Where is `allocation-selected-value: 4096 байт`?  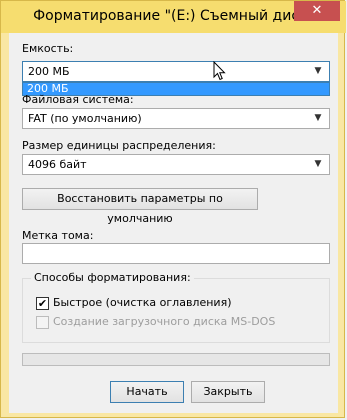 allocation-selected-value: 4096 байт is located at coordinates (57, 164).